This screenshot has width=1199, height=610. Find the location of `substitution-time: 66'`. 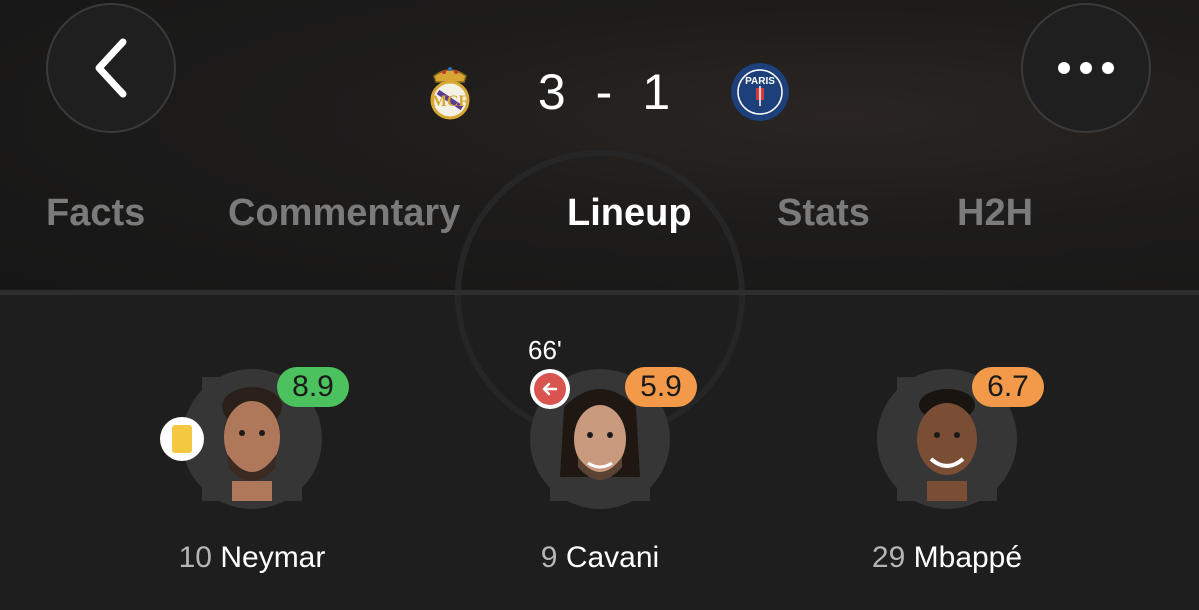

substitution-time: 66' is located at coordinates (545, 350).